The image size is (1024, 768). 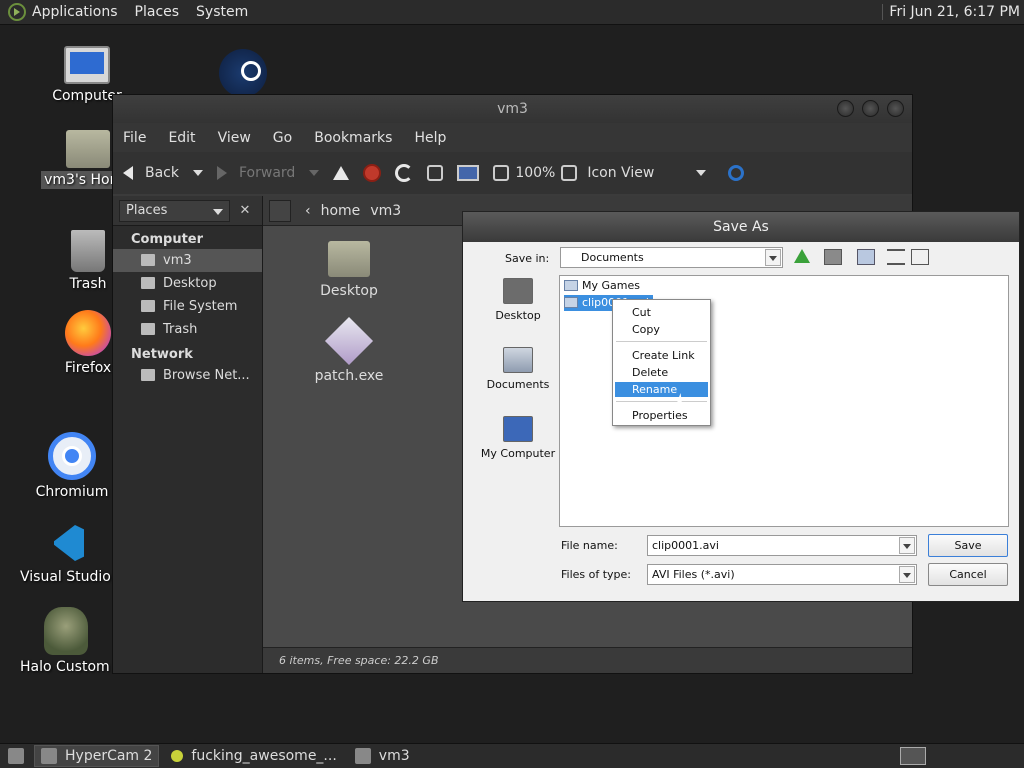 What do you see at coordinates (569, 173) in the screenshot?
I see `zoom-in-button` at bounding box center [569, 173].